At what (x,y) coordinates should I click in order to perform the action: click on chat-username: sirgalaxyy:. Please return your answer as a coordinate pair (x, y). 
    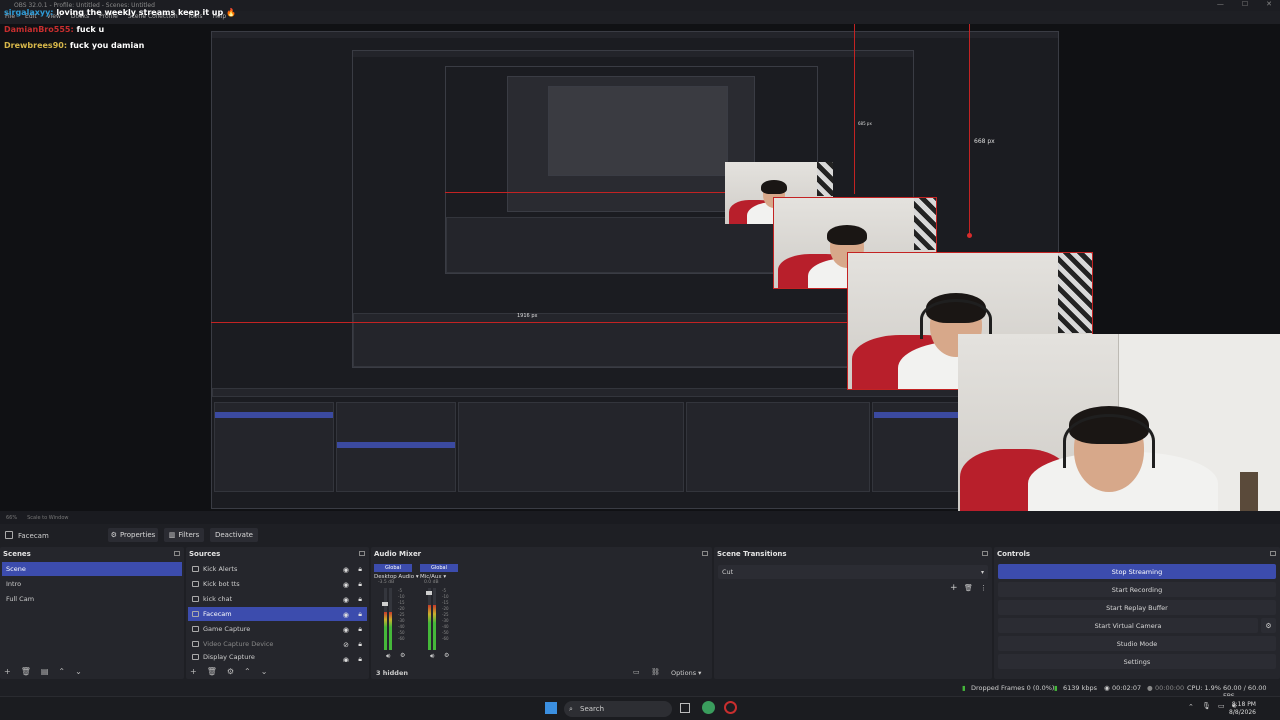
    Looking at the image, I should click on (29, 12).